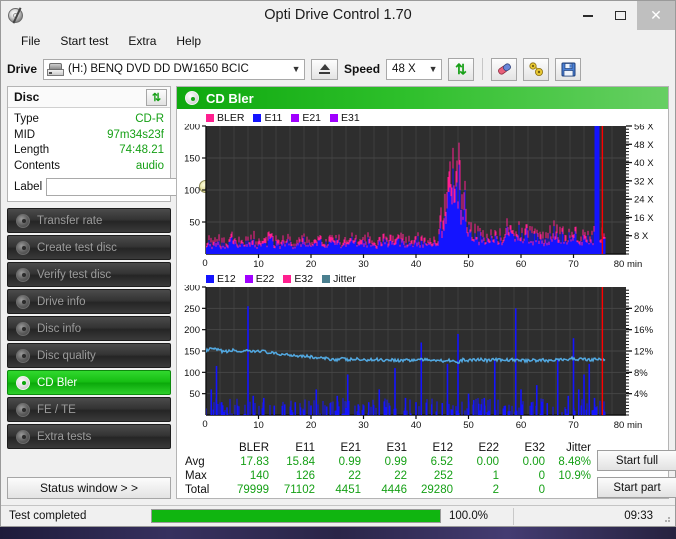  Describe the element at coordinates (56, 69) in the screenshot. I see `drive-icon` at that location.